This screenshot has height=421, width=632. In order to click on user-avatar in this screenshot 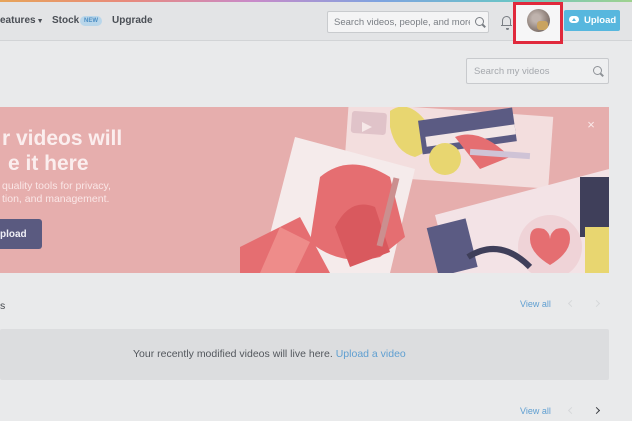, I will do `click(538, 20)`.